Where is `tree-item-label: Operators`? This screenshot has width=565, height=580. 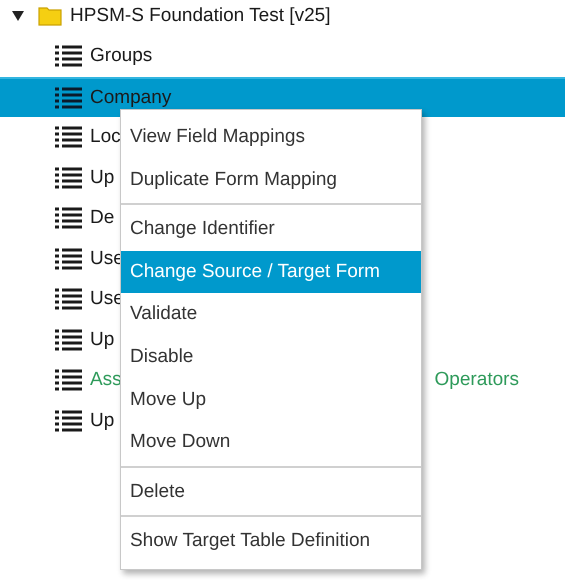 tree-item-label: Operators is located at coordinates (476, 380).